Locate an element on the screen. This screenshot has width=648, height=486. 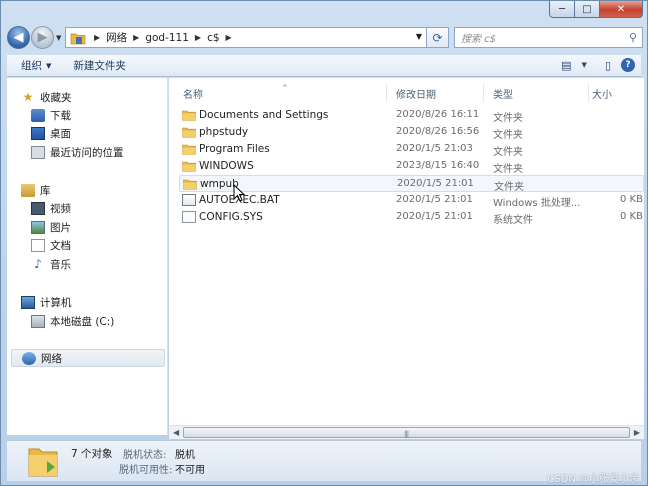
column-header-name: 名称 ^ is located at coordinates (278, 93).